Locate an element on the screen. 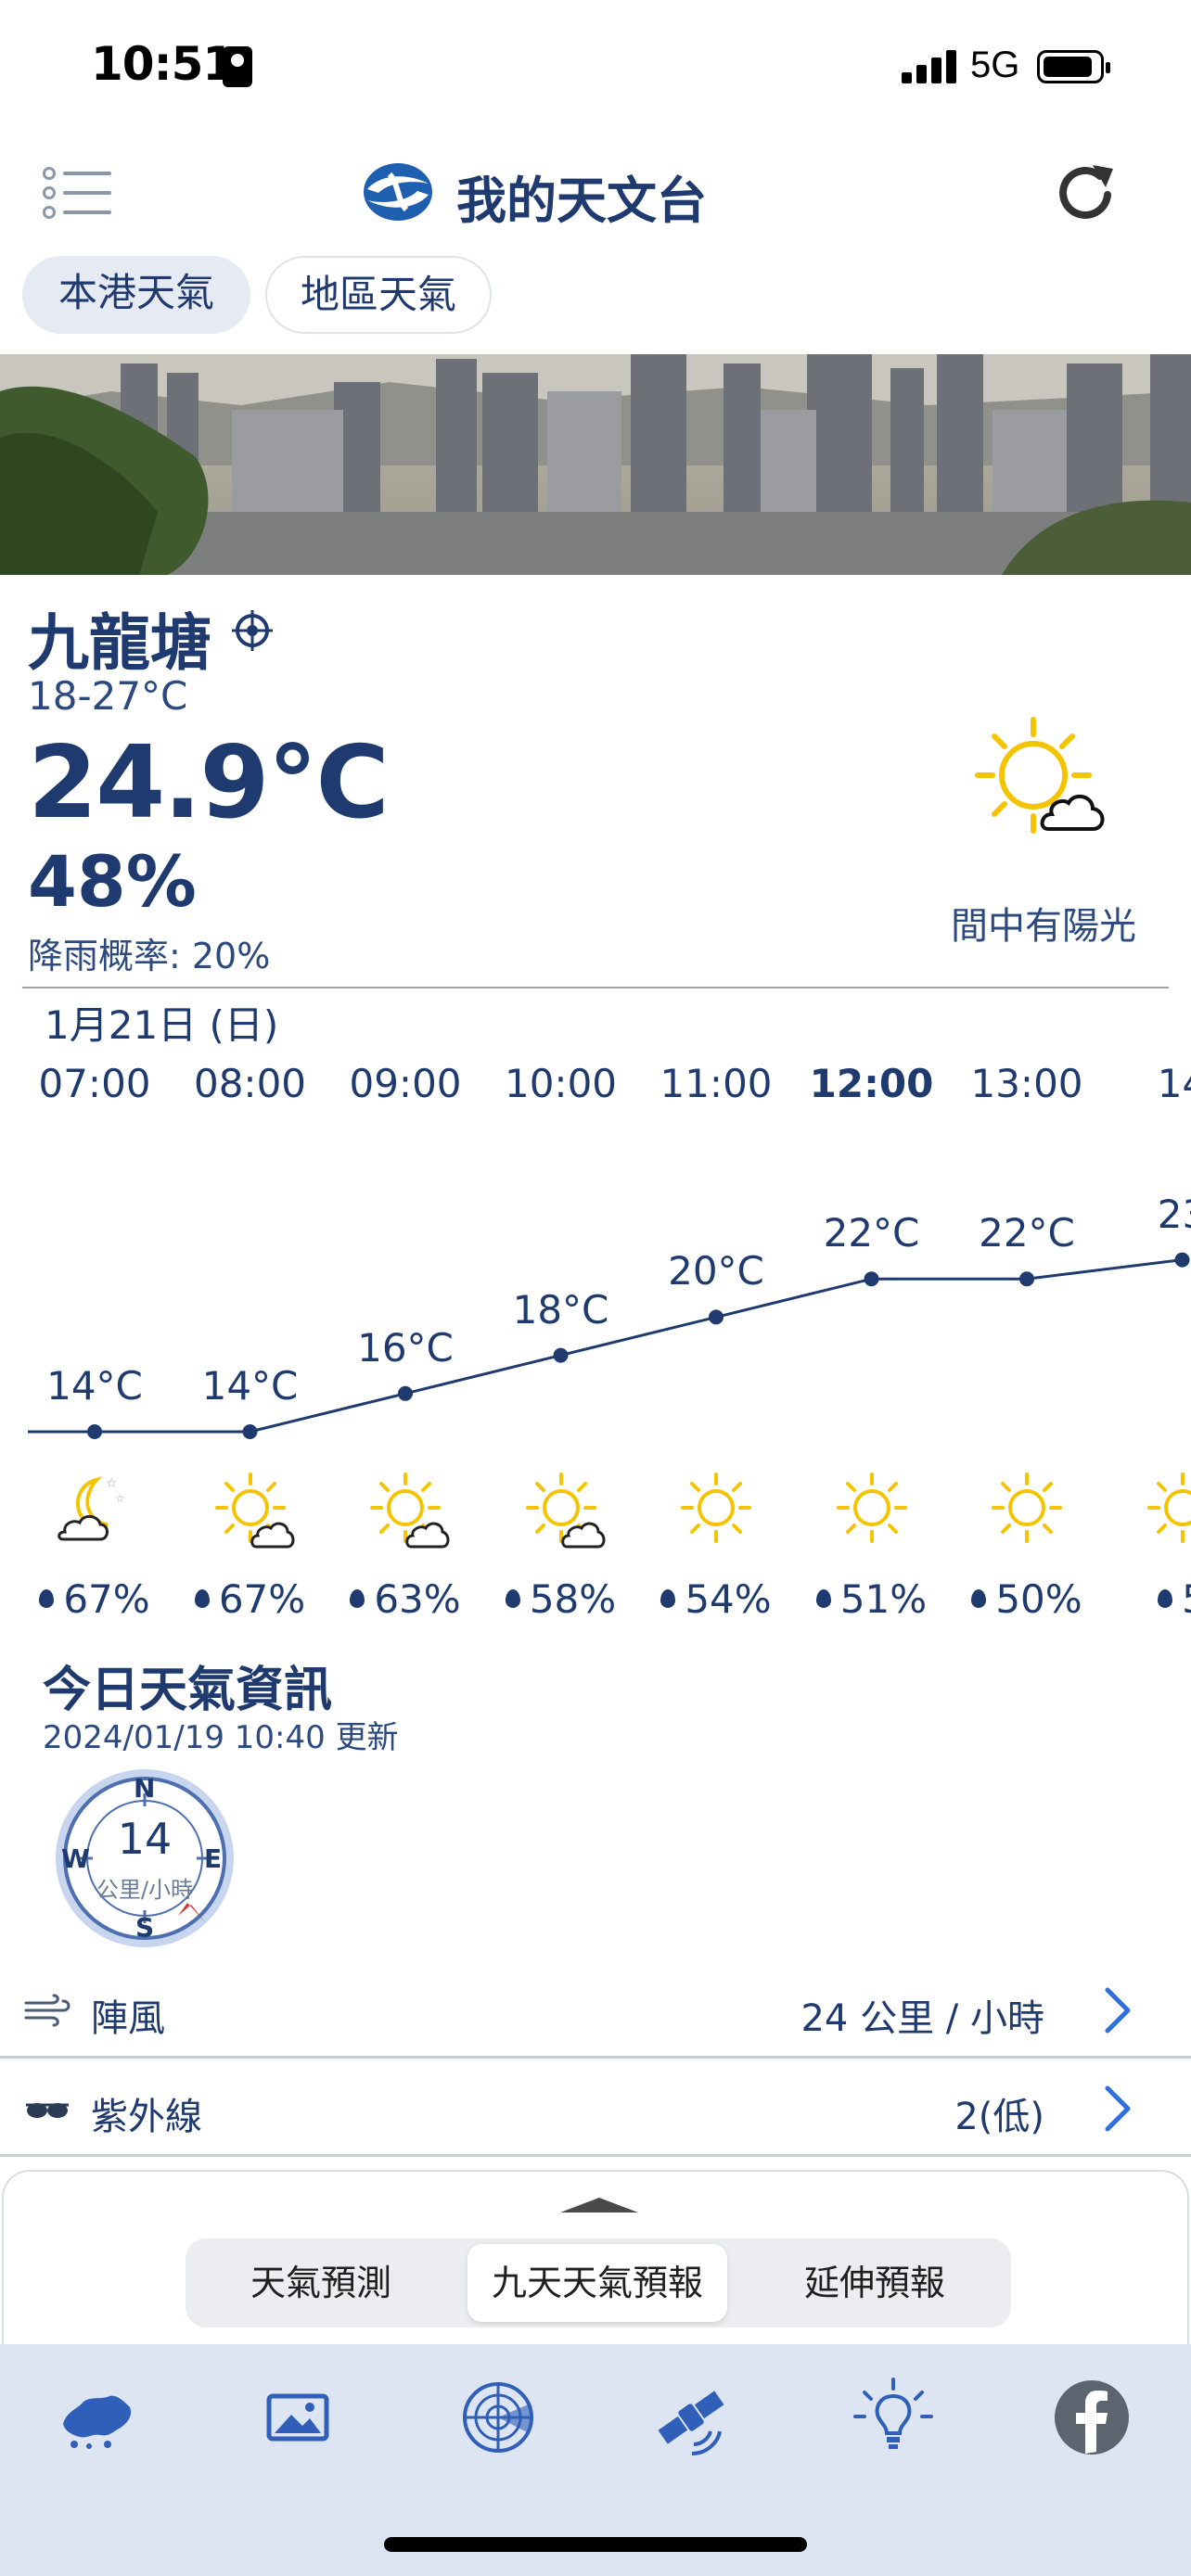 The width and height of the screenshot is (1191, 2576). hour-time: 08:00 is located at coordinates (250, 1083).